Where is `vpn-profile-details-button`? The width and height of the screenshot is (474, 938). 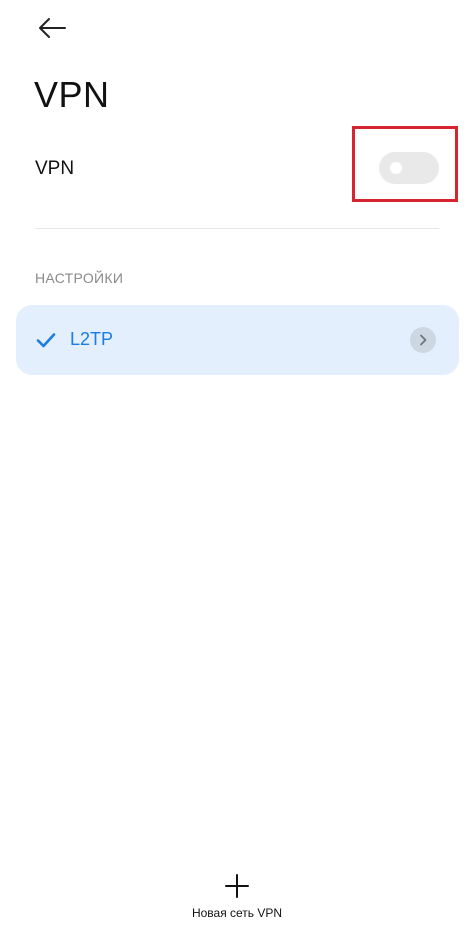
vpn-profile-details-button is located at coordinates (423, 340).